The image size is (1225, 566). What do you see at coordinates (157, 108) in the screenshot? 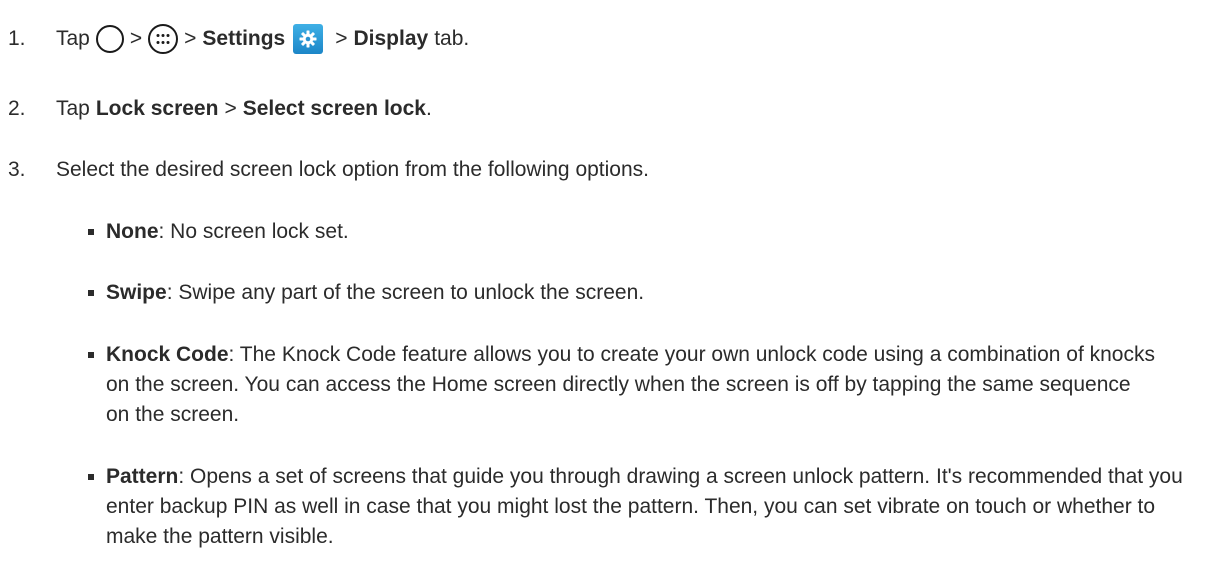
I see `lock-screen-label: Lock screen` at bounding box center [157, 108].